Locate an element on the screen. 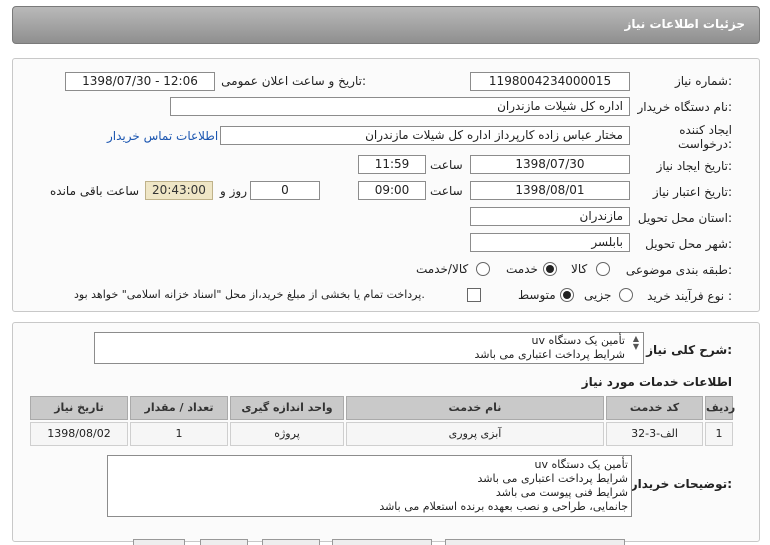 The width and height of the screenshot is (770, 545). process-label: نوع فرآیند خرید : is located at coordinates (689, 296).